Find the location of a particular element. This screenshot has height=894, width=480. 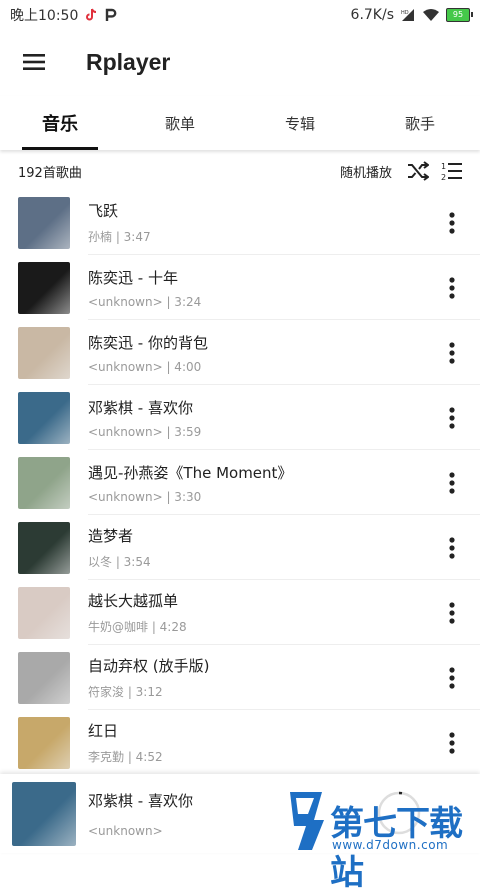

tab-albums: 专辑 is located at coordinates (300, 123).